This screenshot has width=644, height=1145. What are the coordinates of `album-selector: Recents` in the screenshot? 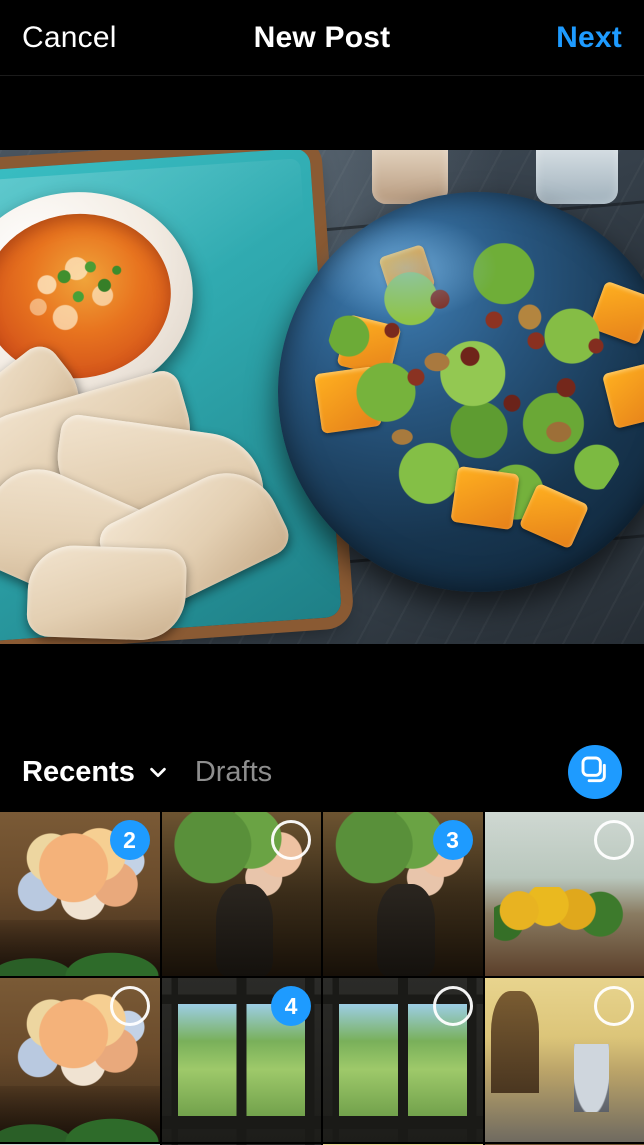 It's located at (95, 772).